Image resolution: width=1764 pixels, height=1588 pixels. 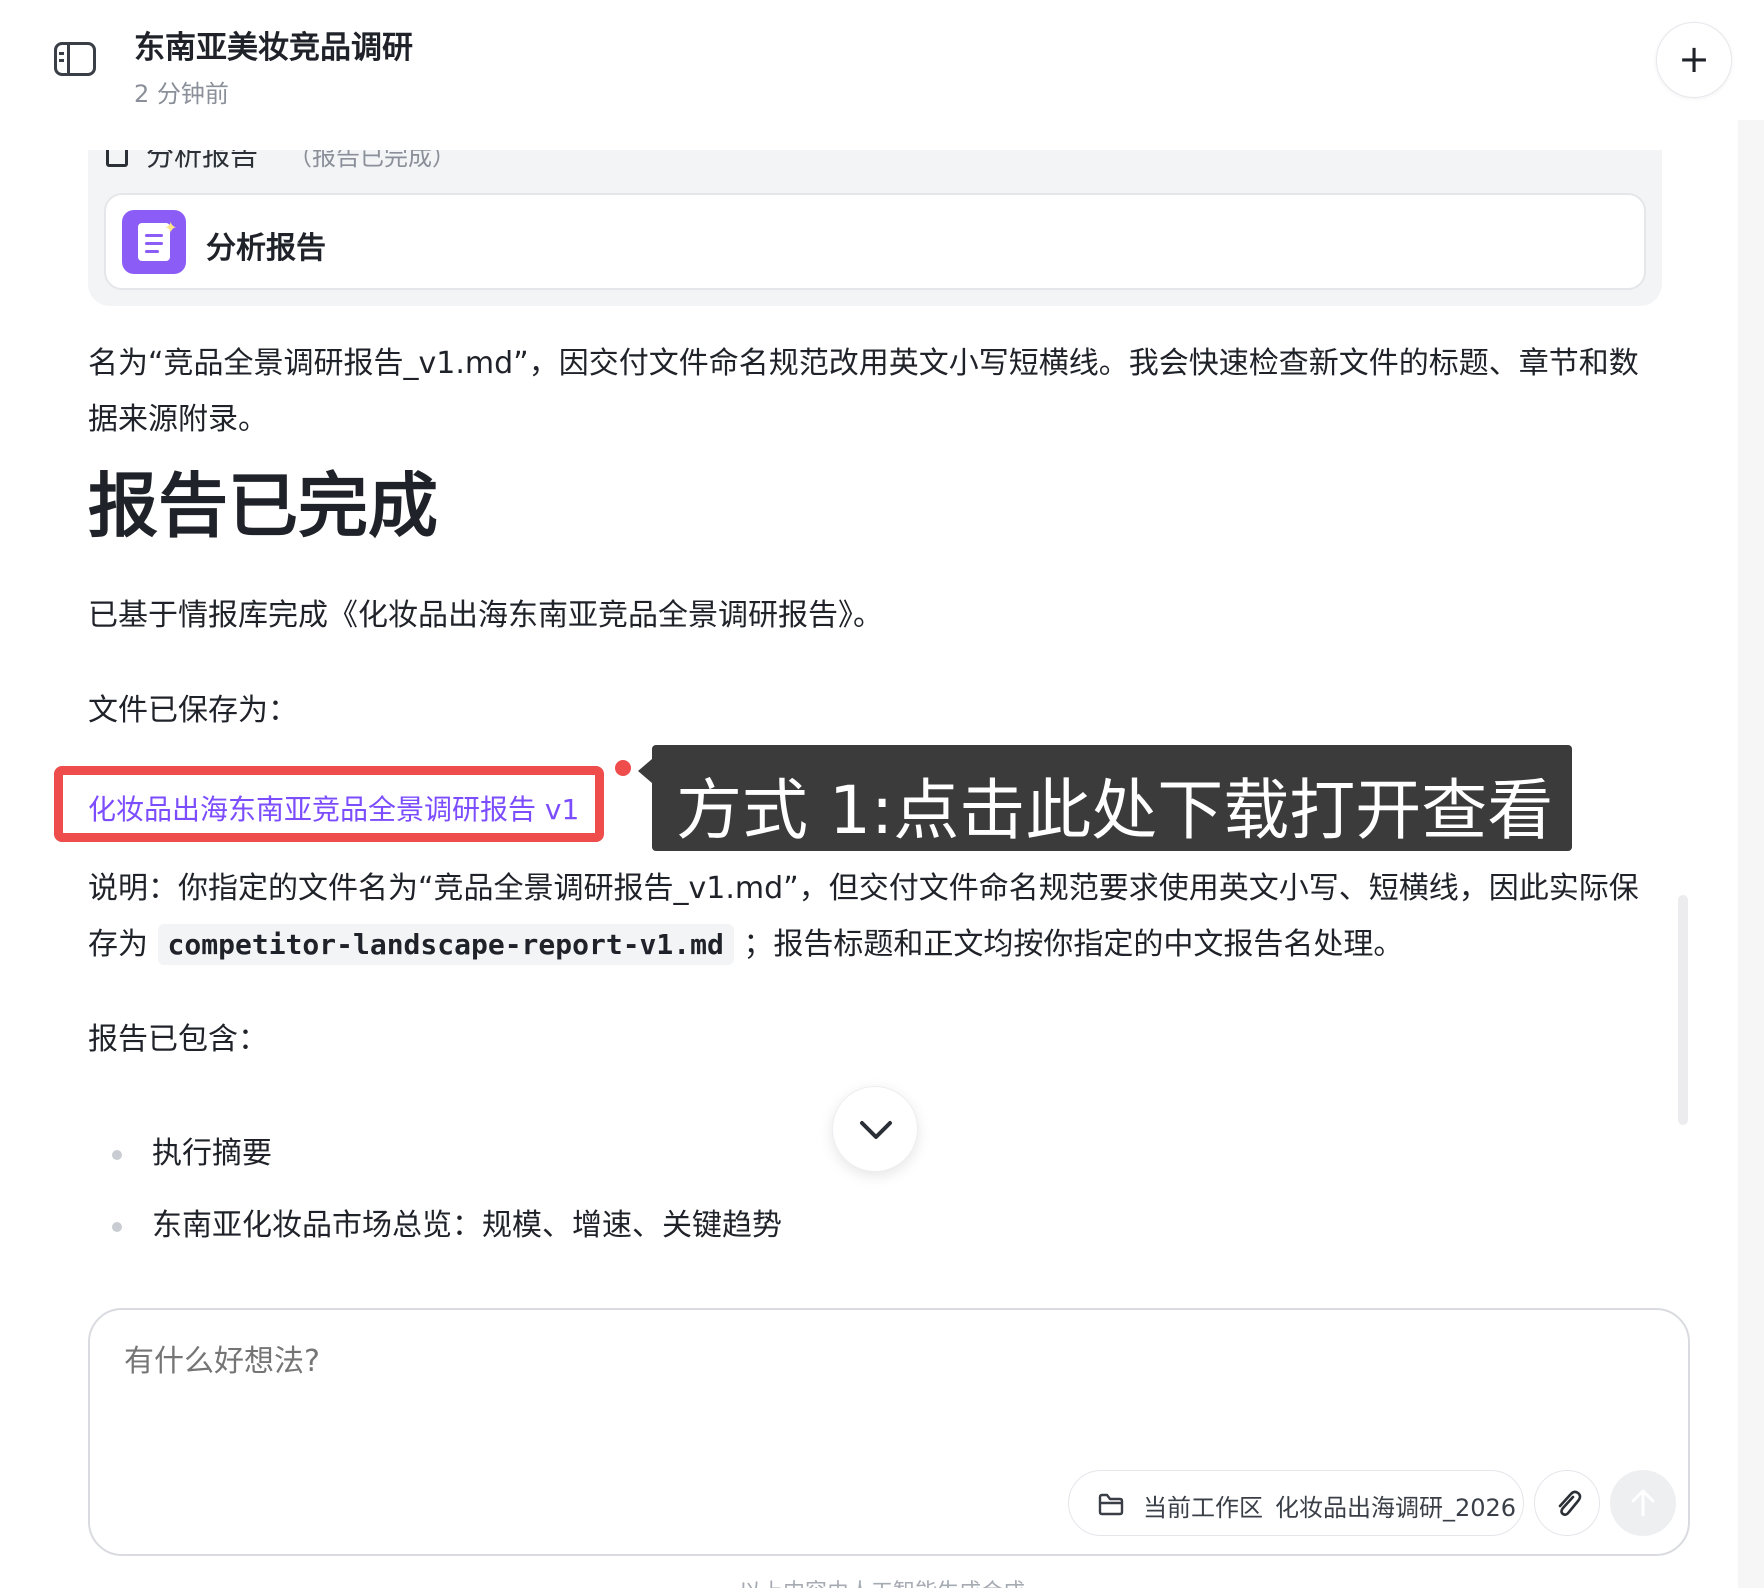 I want to click on workspace-name: 化妆品出海调研_2026, so click(x=1396, y=1508).